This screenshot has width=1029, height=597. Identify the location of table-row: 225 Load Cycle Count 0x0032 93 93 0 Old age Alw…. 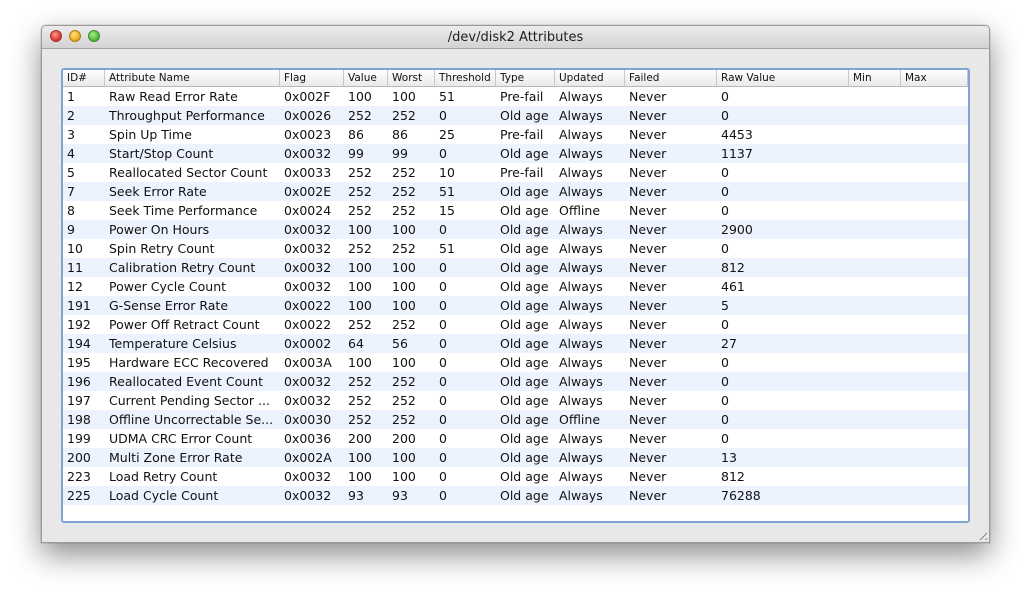
(515, 495).